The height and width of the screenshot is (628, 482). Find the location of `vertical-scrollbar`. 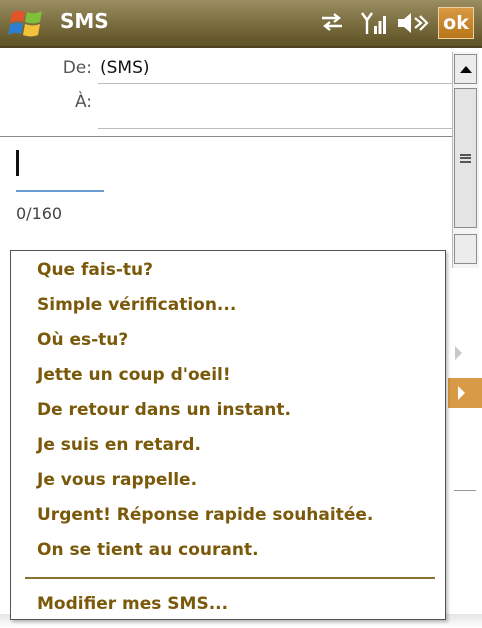

vertical-scrollbar is located at coordinates (465, 160).